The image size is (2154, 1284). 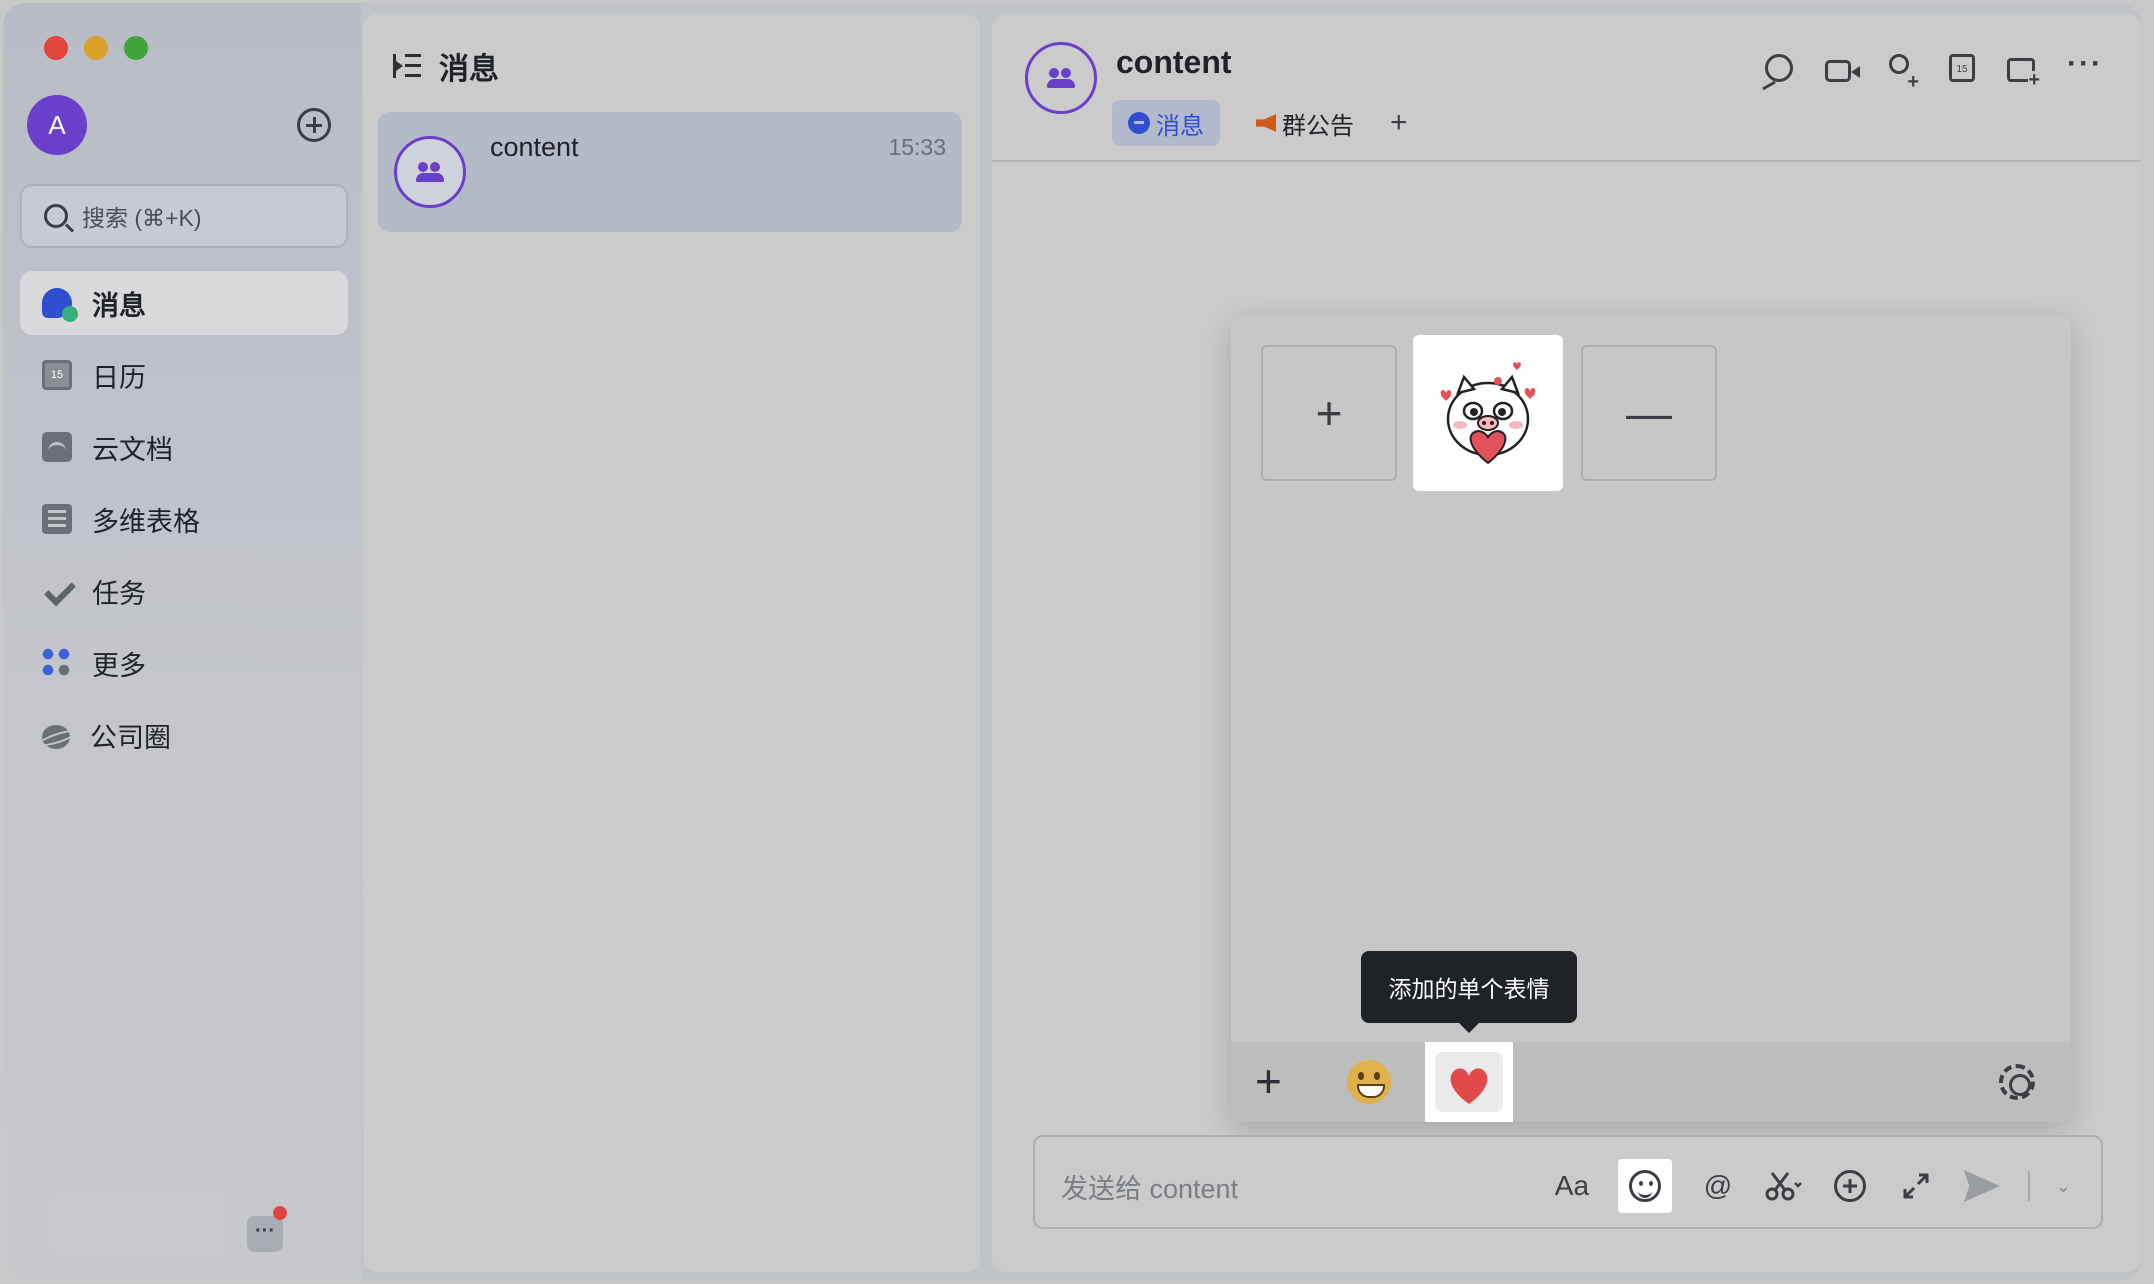 I want to click on emoji-panel-tabs: +, so click(x=1651, y=1082).